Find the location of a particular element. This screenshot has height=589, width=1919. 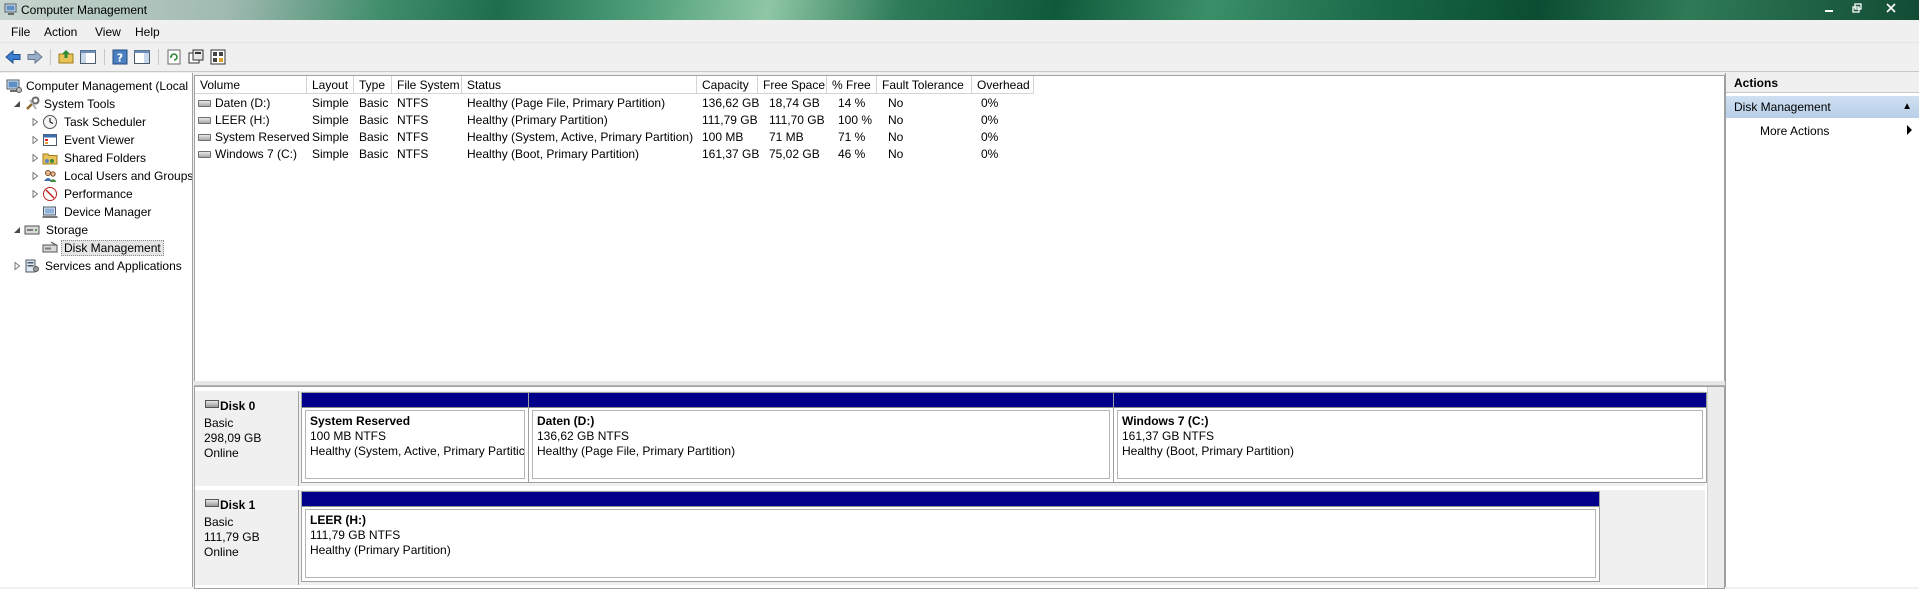

cell-overhead: 0% is located at coordinates (990, 154).